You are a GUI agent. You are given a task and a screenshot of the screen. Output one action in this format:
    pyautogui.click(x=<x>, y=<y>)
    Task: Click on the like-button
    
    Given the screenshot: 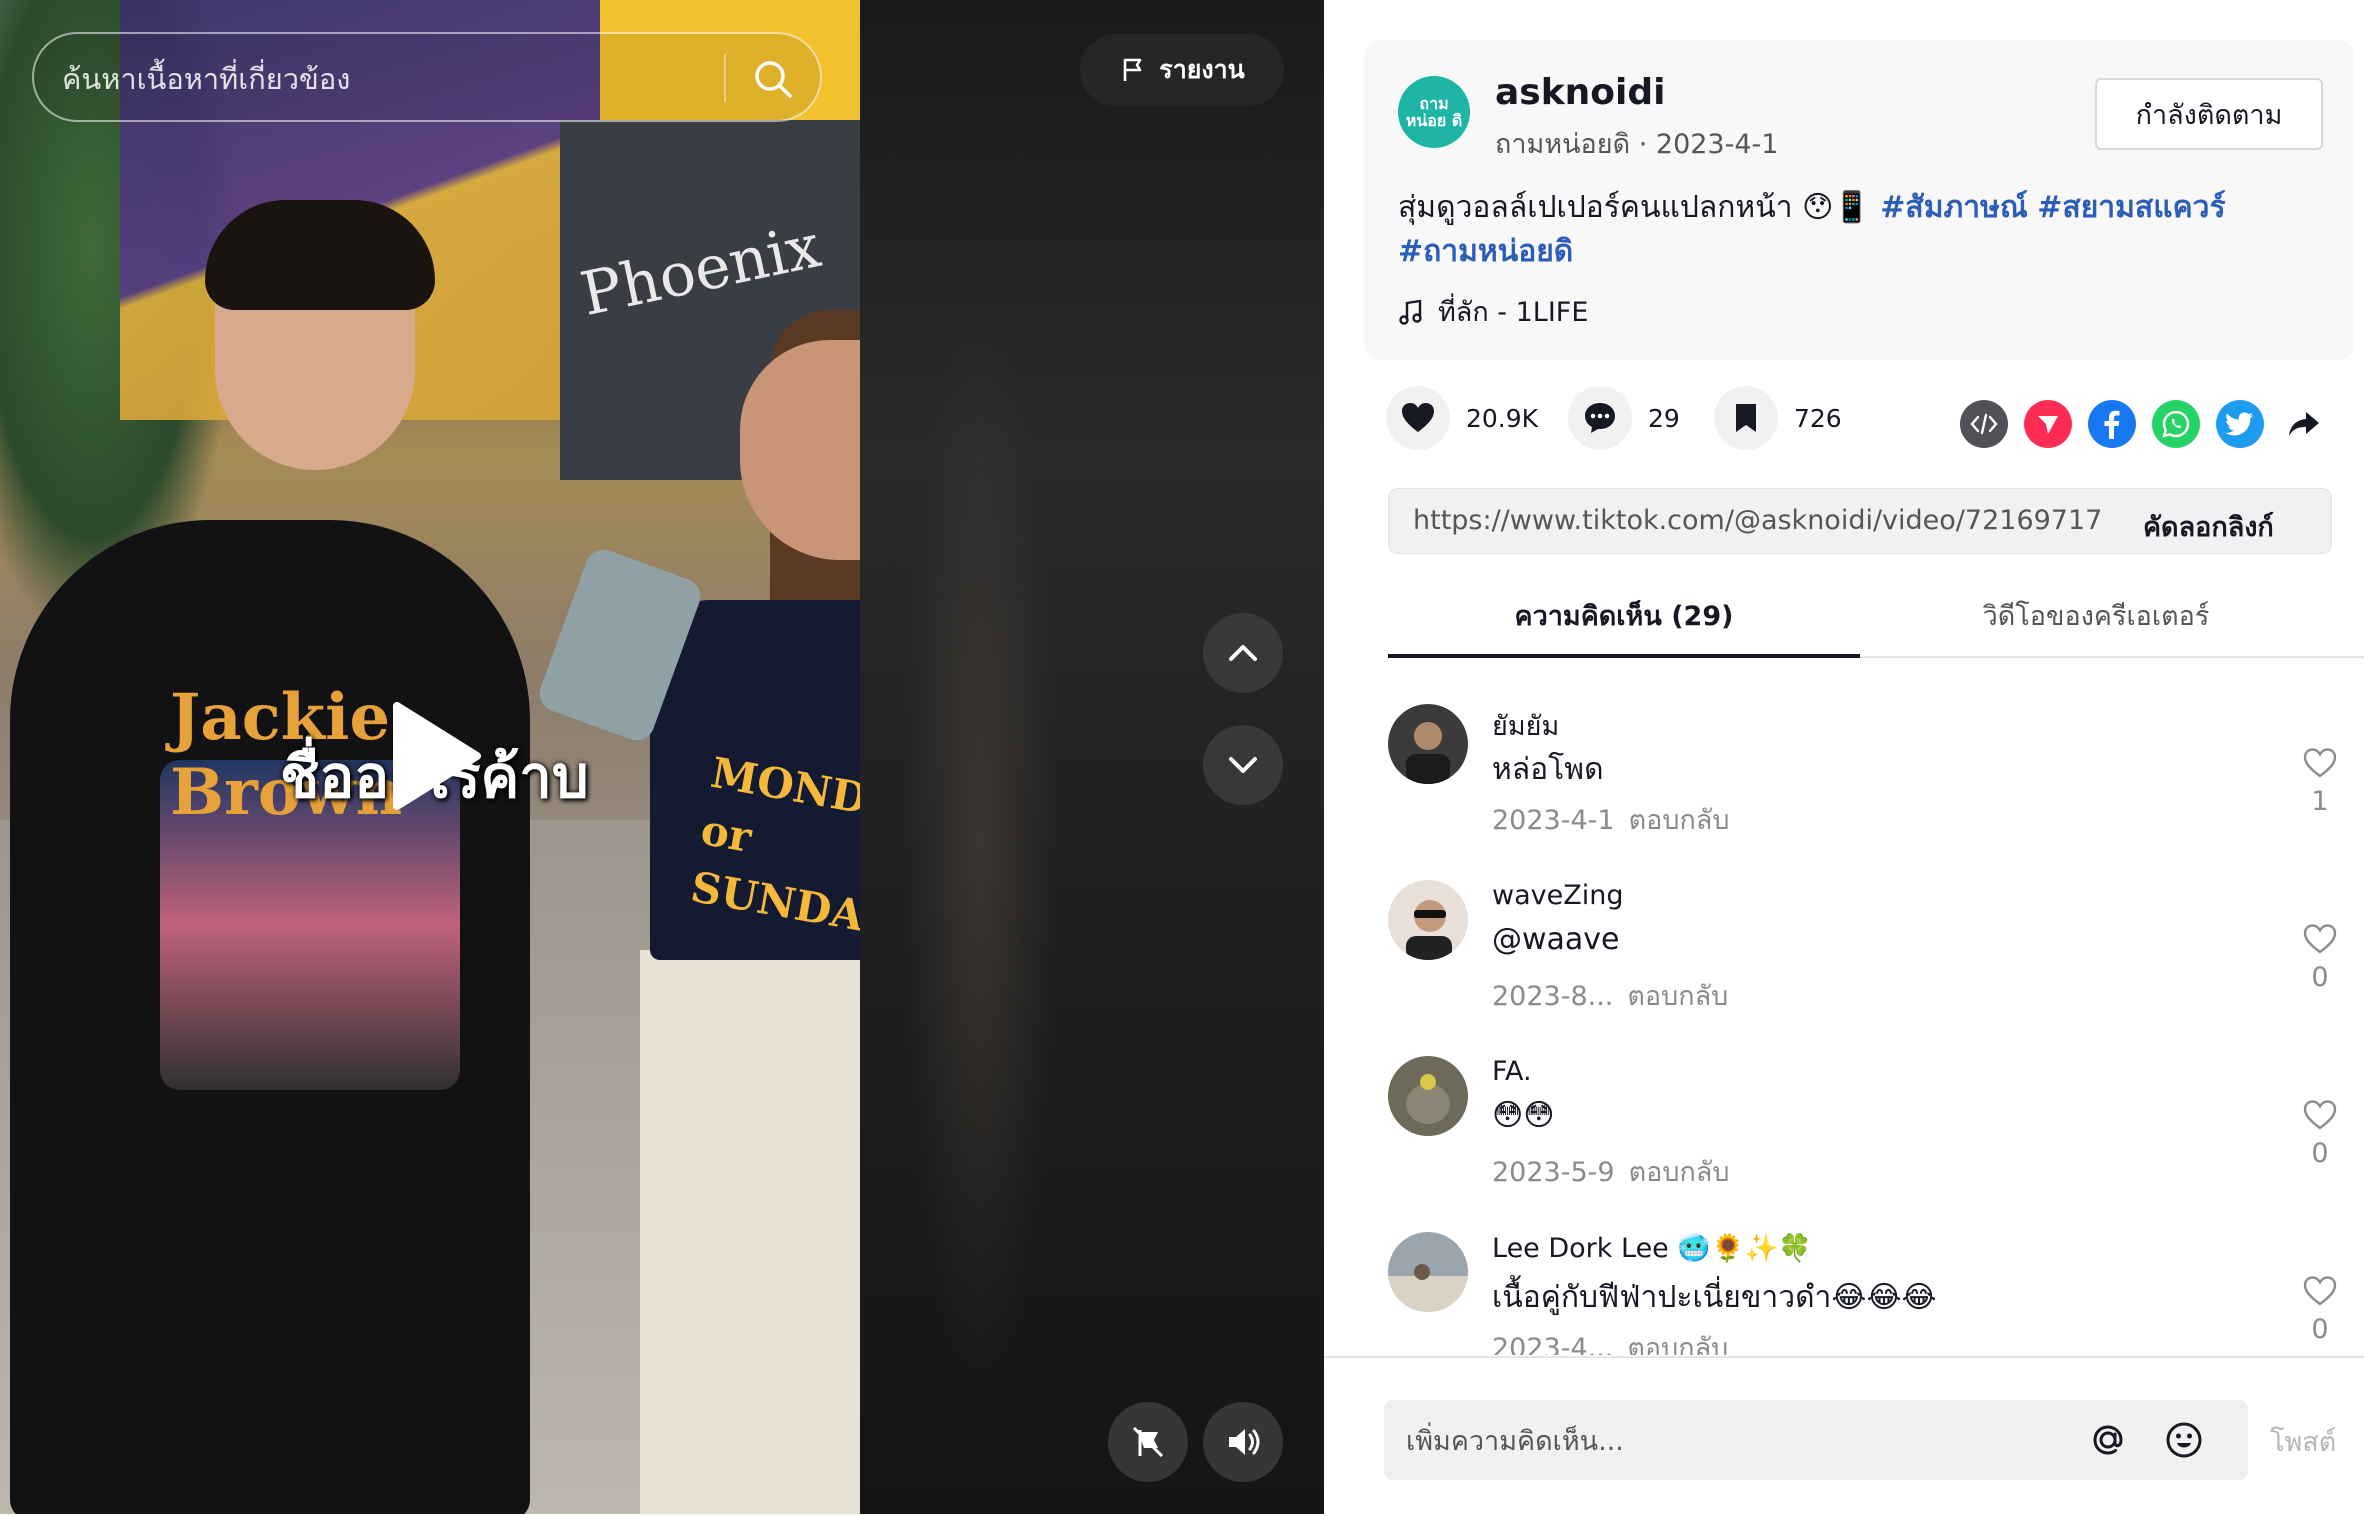 What is the action you would take?
    pyautogui.click(x=1418, y=418)
    